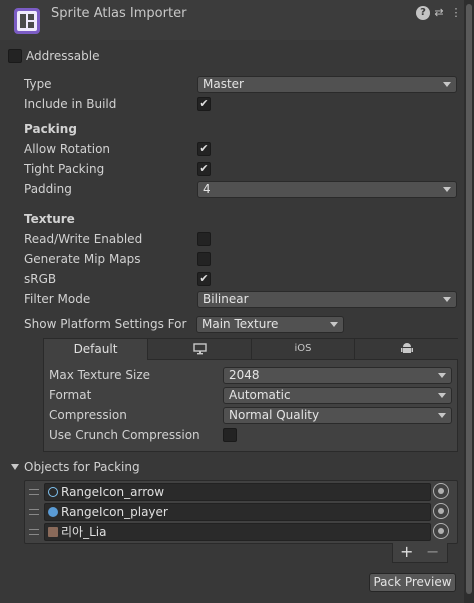 The width and height of the screenshot is (474, 603). I want to click on tight-packing-checkbox: ✔, so click(204, 169).